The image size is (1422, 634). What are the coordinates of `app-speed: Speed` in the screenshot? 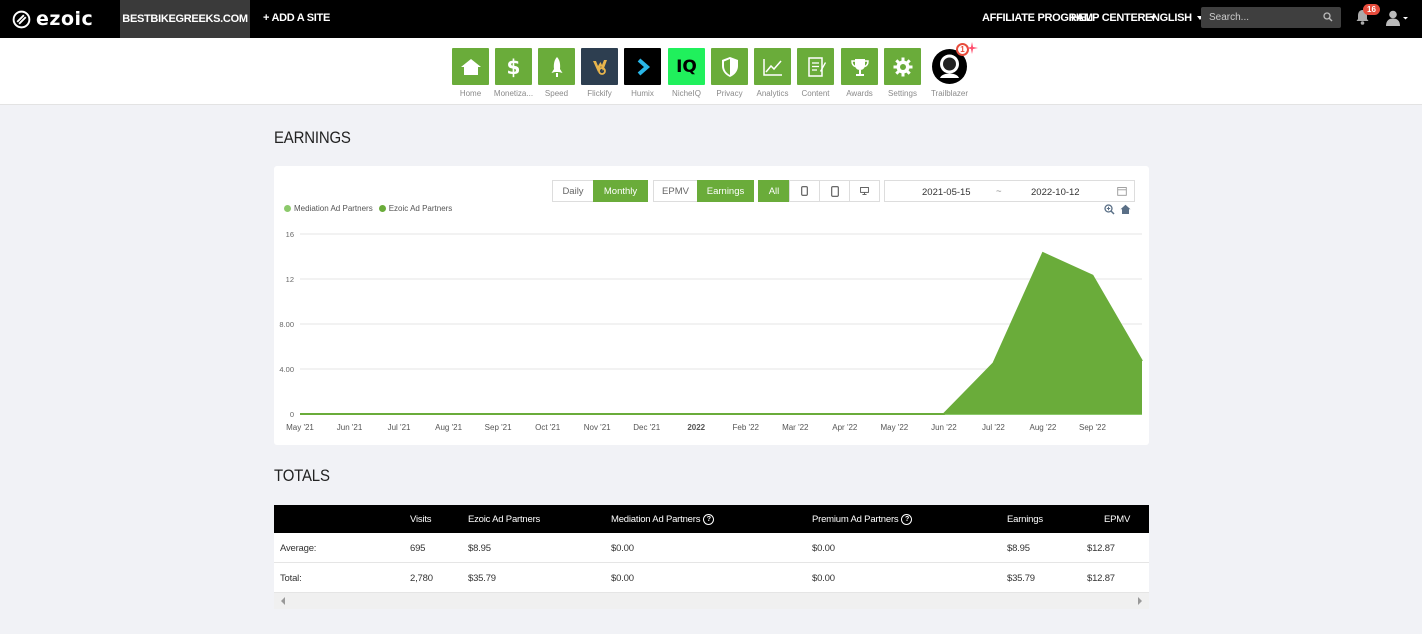 It's located at (556, 73).